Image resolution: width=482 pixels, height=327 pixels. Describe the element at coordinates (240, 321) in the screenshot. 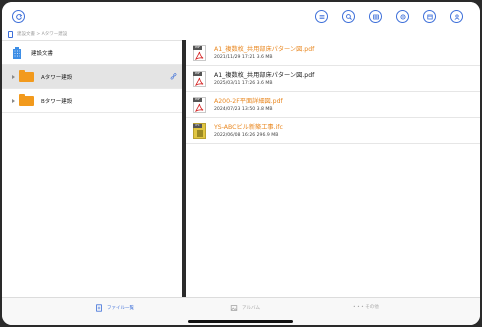

I see `home-indicator` at that location.